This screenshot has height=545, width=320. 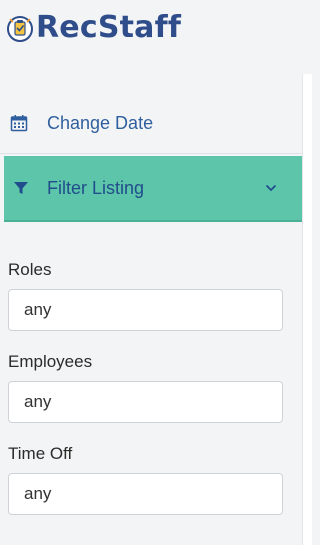 What do you see at coordinates (307, 309) in the screenshot?
I see `main-content-panel` at bounding box center [307, 309].